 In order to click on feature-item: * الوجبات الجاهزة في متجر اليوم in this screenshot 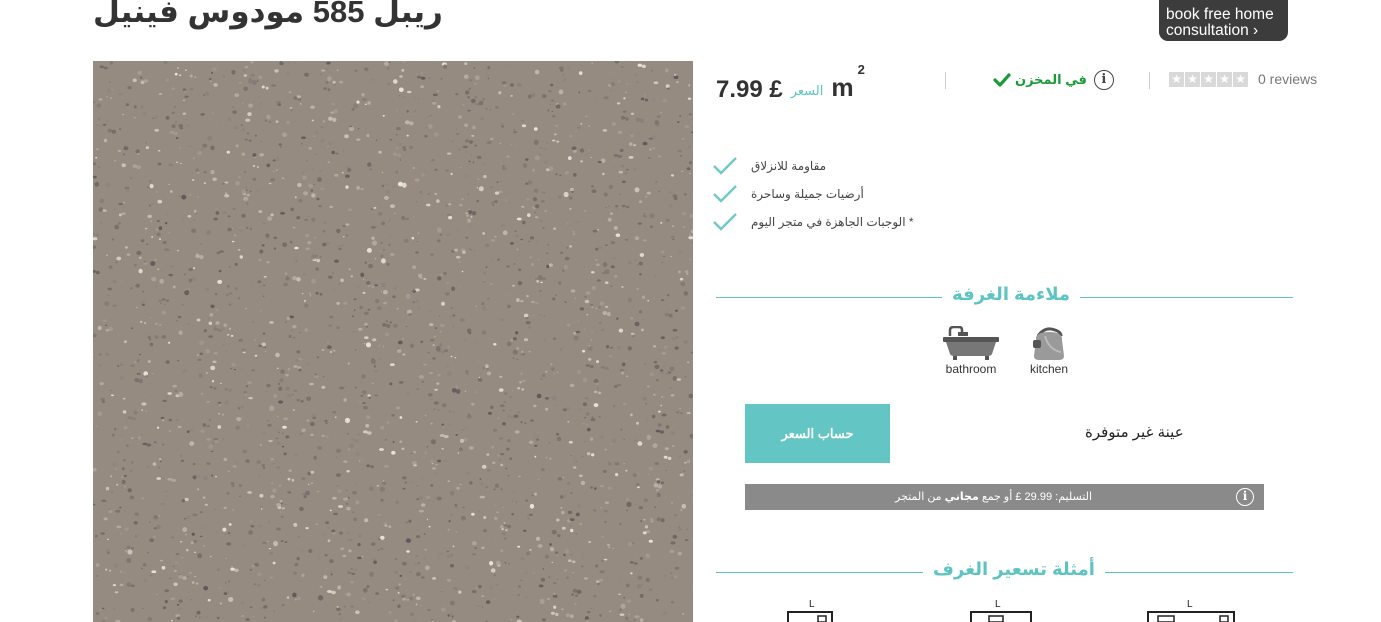, I will do `click(813, 222)`.